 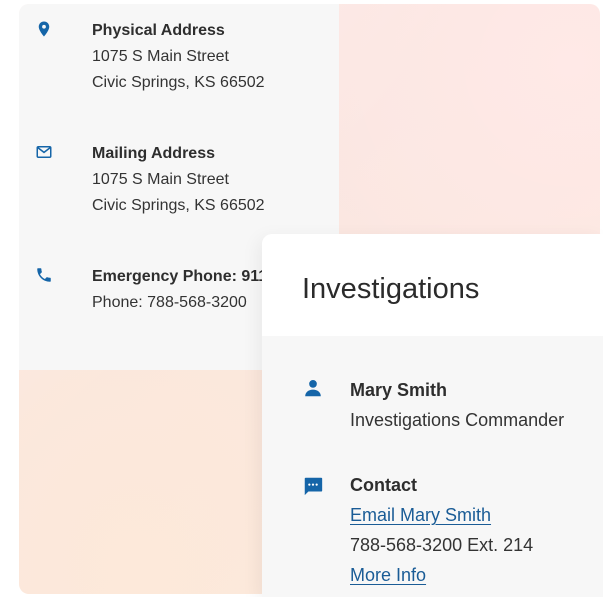 What do you see at coordinates (391, 289) in the screenshot?
I see `investigations-title: Investigations` at bounding box center [391, 289].